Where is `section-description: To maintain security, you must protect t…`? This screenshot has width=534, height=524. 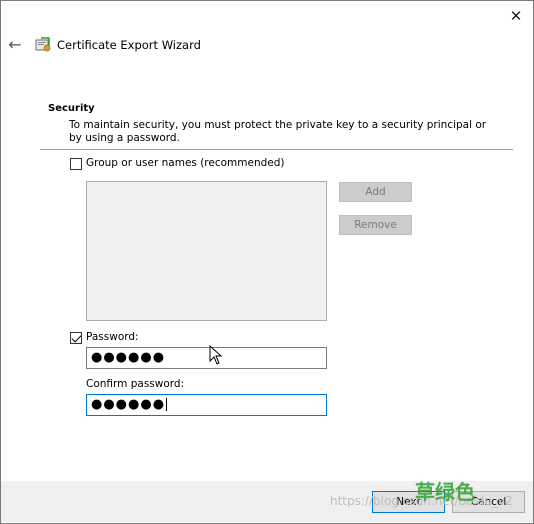
section-description: To maintain security, you must protect t… is located at coordinates (278, 131).